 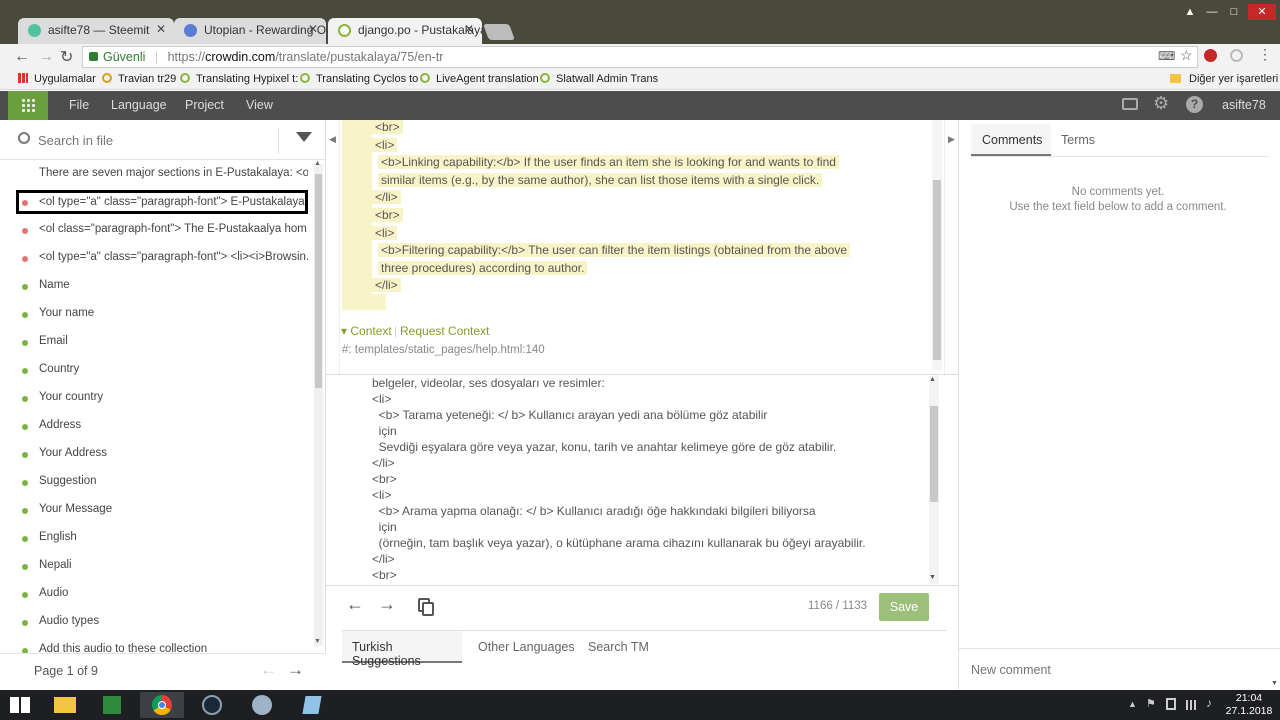 I want to click on bookmark-apps: Uygulamalar, so click(x=57, y=79).